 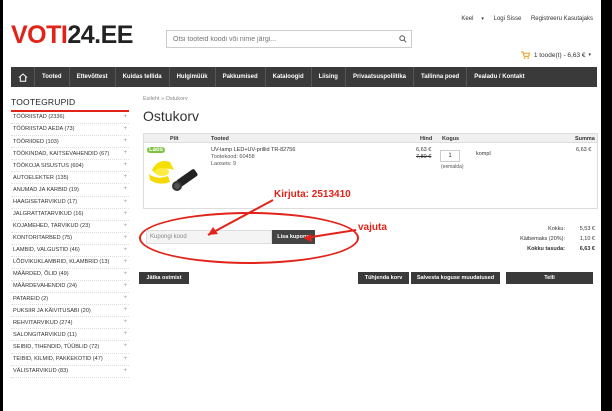 What do you see at coordinates (282, 220) in the screenshot?
I see `annotation-arrows` at bounding box center [282, 220].